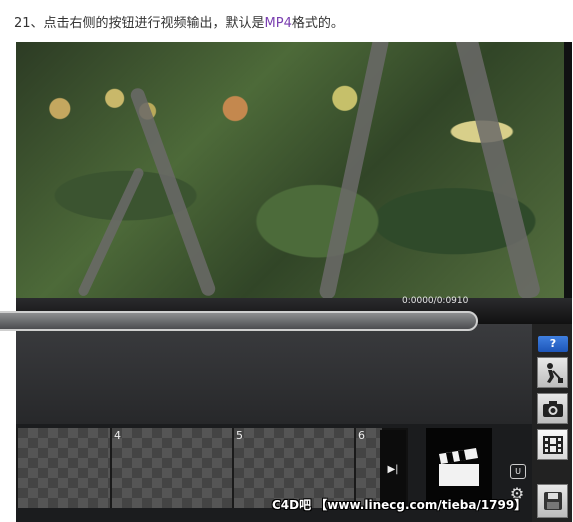 The image size is (573, 522). I want to click on caption-format-highlight: MP4, so click(278, 23).